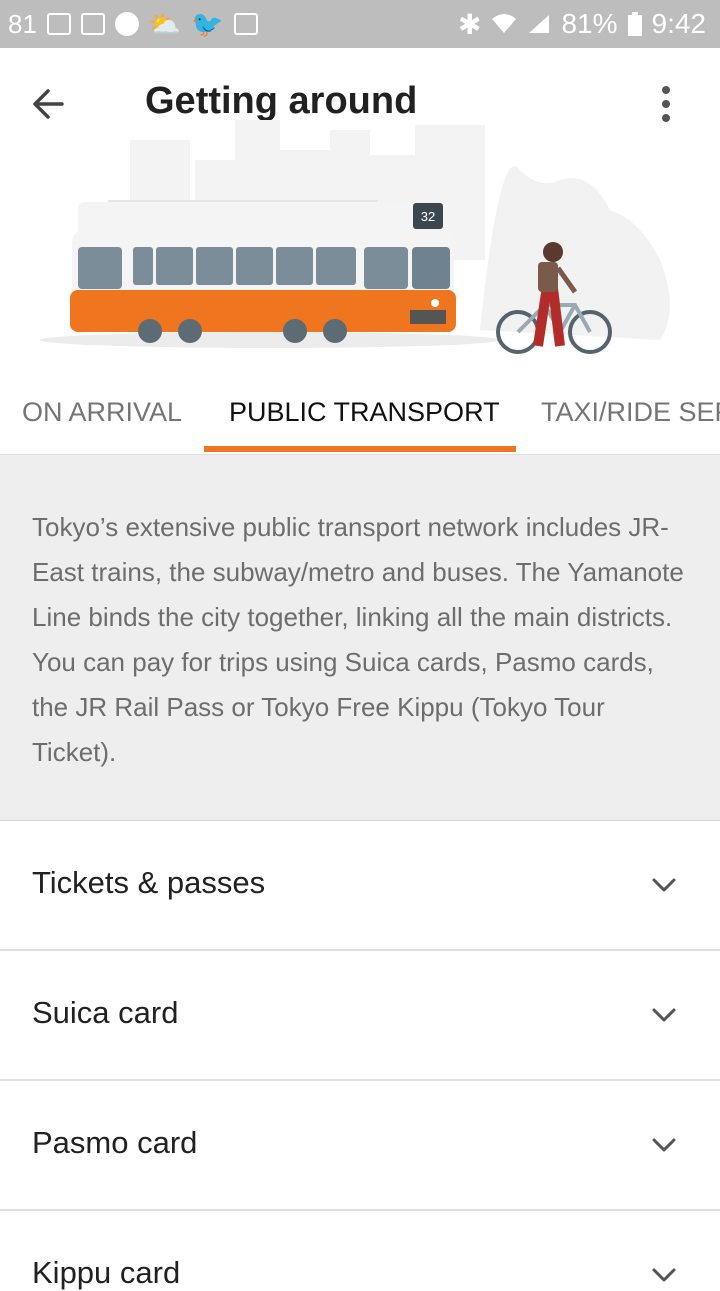 This screenshot has height=1291, width=720. I want to click on section-label: Pasmo card, so click(115, 1142).